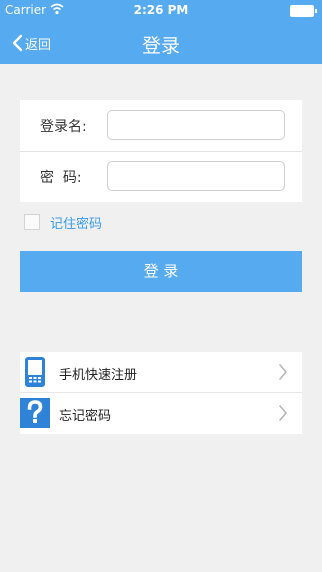 The width and height of the screenshot is (322, 572). I want to click on username-row: 登录名:, so click(161, 126).